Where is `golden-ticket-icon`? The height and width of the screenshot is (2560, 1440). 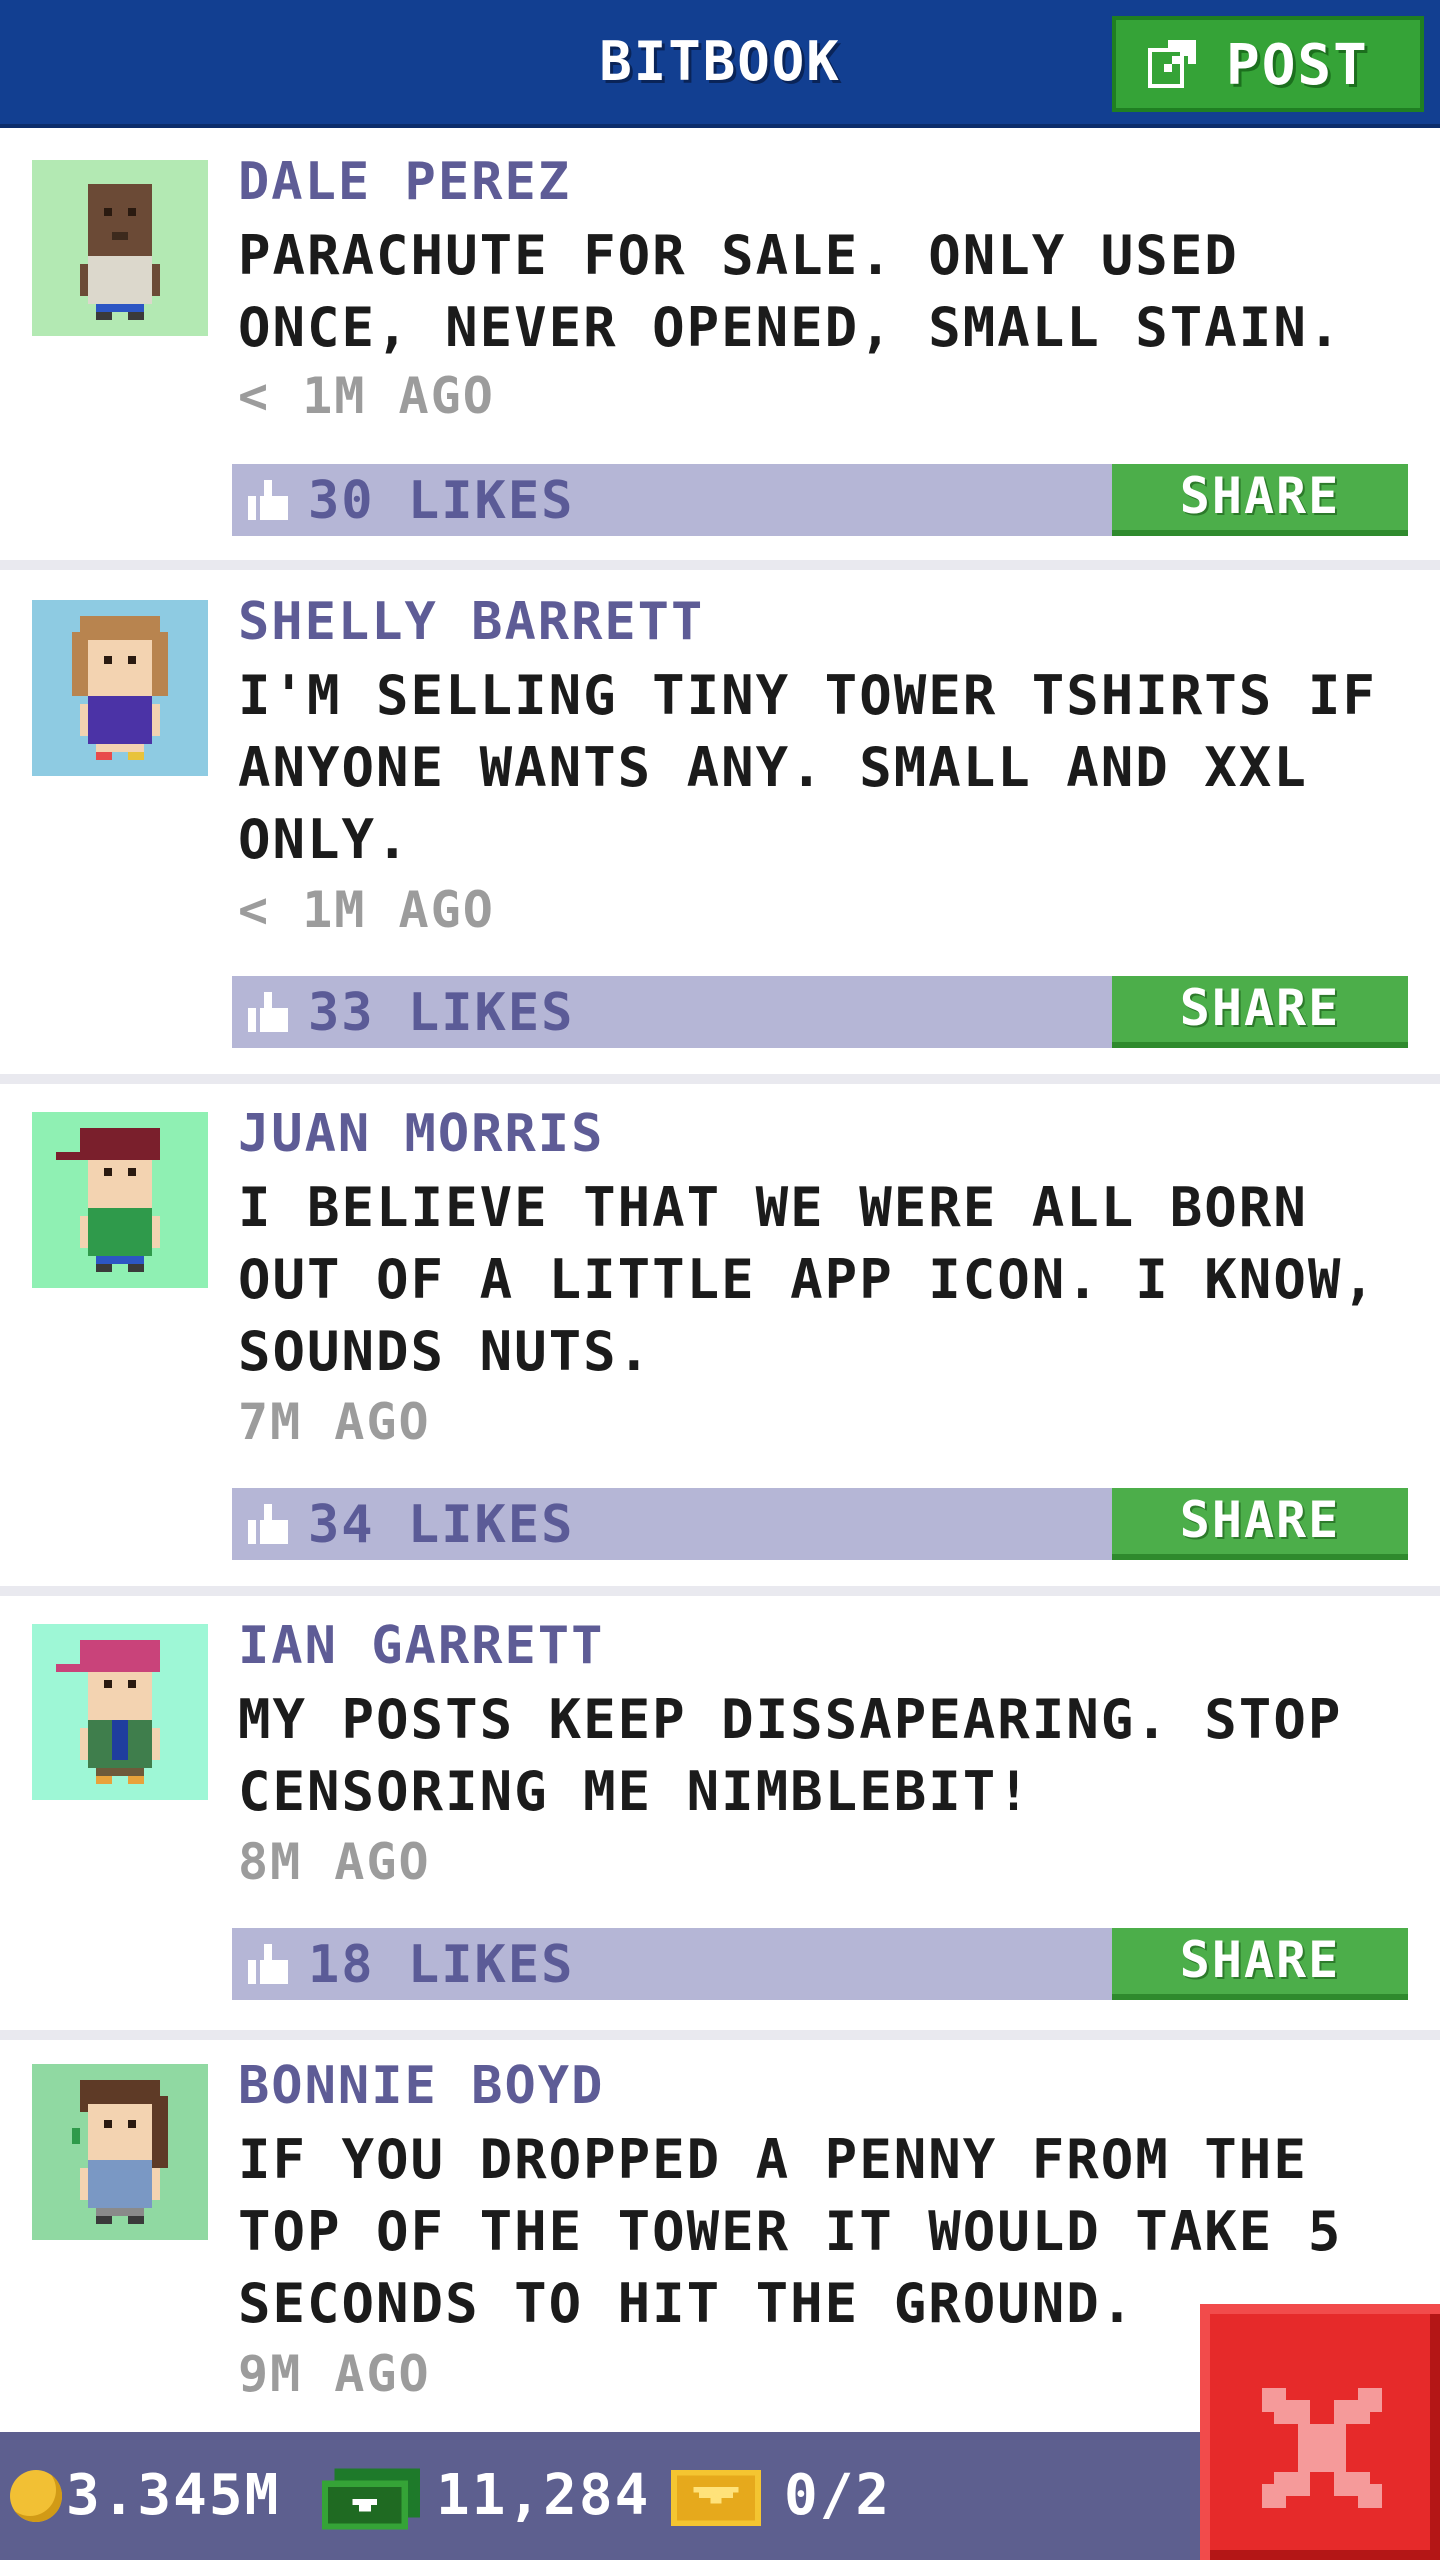
golden-ticket-icon is located at coordinates (716, 2498).